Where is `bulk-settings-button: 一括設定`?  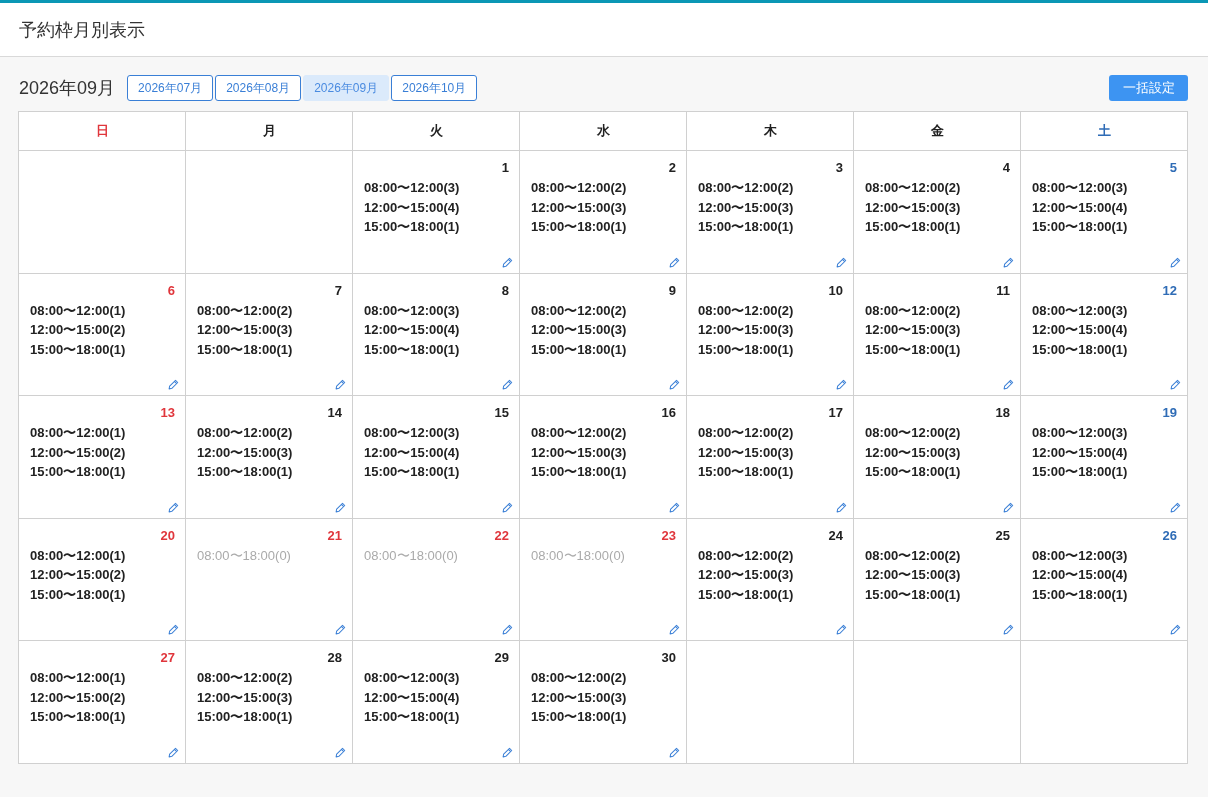
bulk-settings-button: 一括設定 is located at coordinates (1148, 88).